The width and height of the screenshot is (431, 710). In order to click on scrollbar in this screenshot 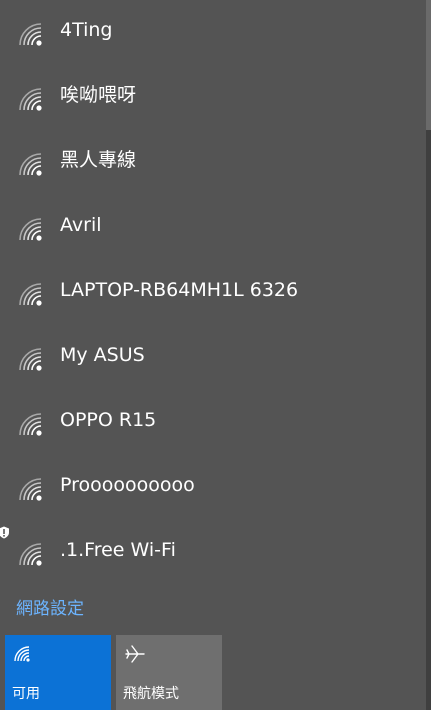, I will do `click(428, 355)`.